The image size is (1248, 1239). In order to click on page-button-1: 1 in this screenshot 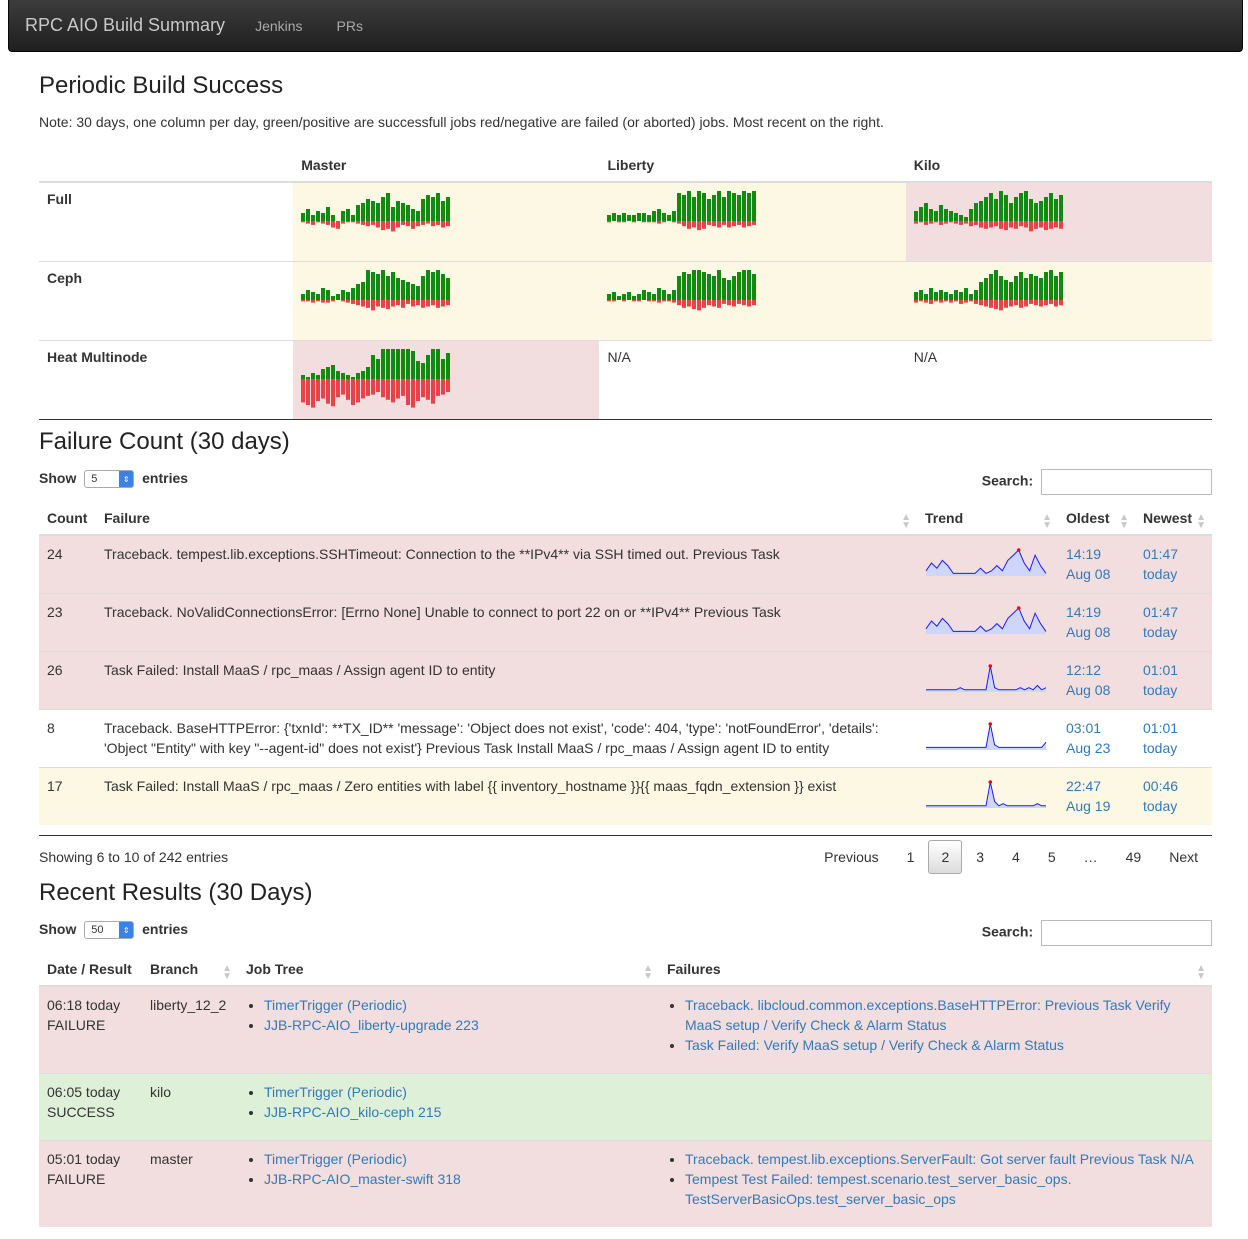, I will do `click(911, 857)`.